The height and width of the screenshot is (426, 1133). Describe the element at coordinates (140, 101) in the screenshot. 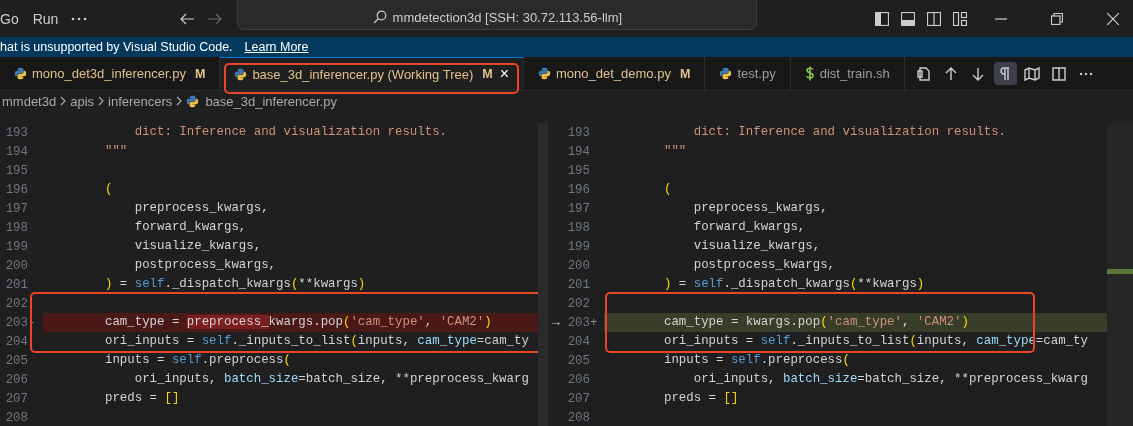

I see `breadcrumb-item: inferencers` at that location.